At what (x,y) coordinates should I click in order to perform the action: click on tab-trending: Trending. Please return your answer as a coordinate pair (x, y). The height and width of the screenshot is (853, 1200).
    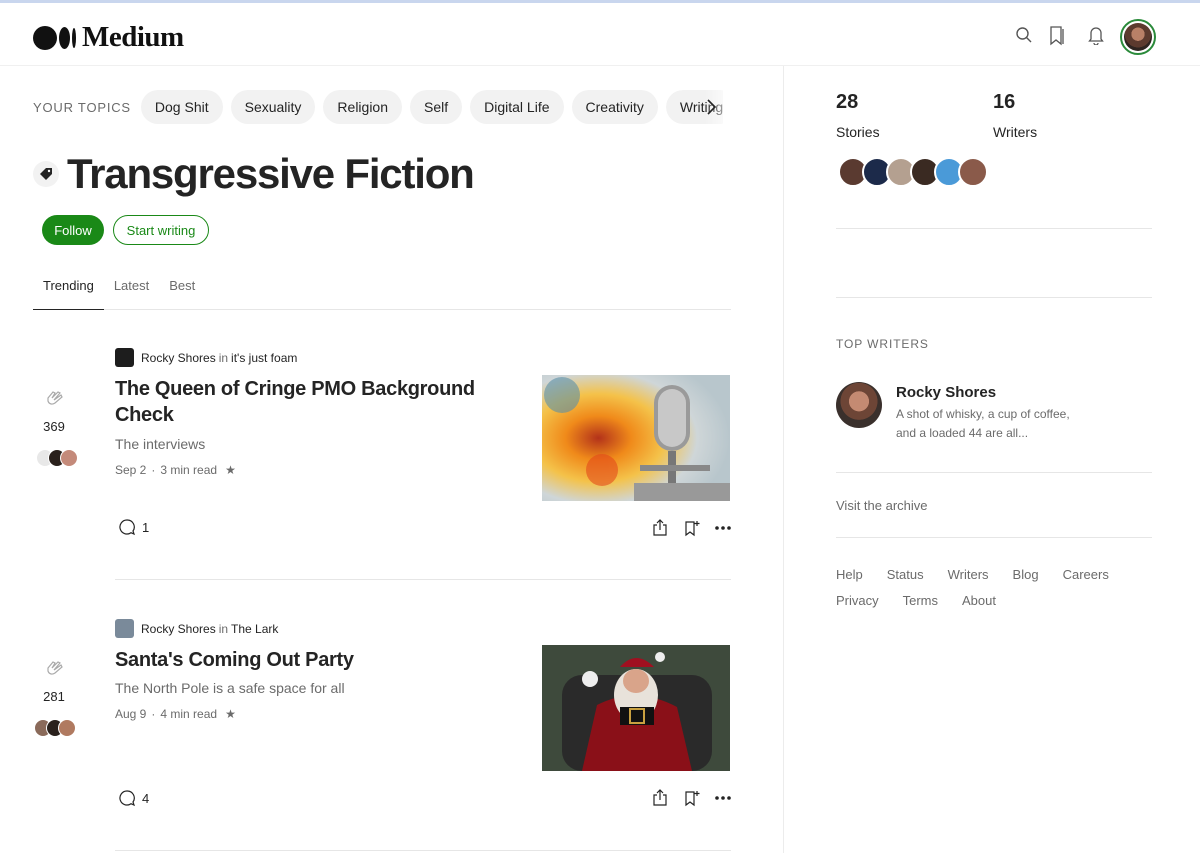
    Looking at the image, I should click on (68, 290).